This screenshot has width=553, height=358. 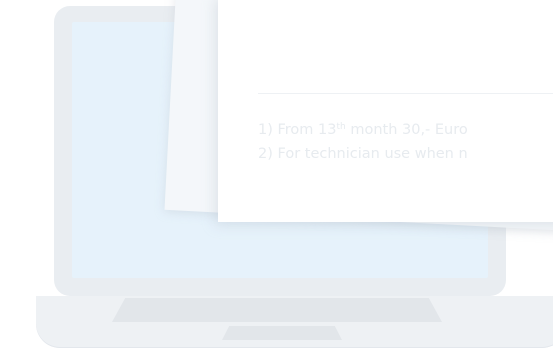 I want to click on footnote-1: 1) From 13th month 30,- Euro, so click(x=363, y=128).